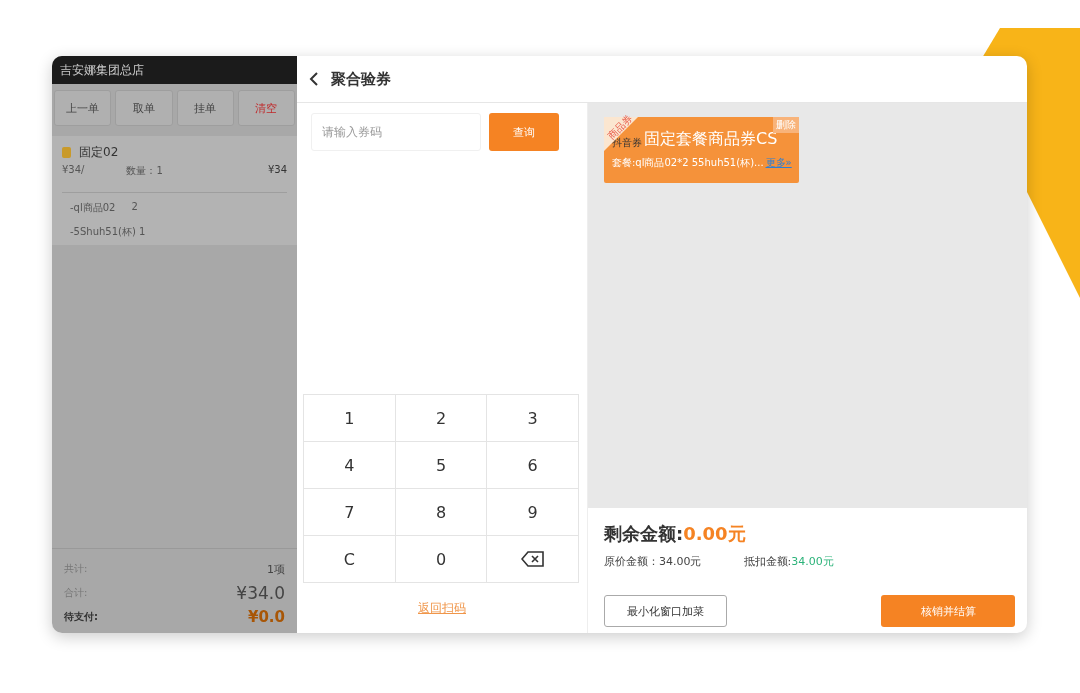 This screenshot has width=1080, height=693. Describe the element at coordinates (276, 569) in the screenshot. I see `total-value: 1项` at that location.